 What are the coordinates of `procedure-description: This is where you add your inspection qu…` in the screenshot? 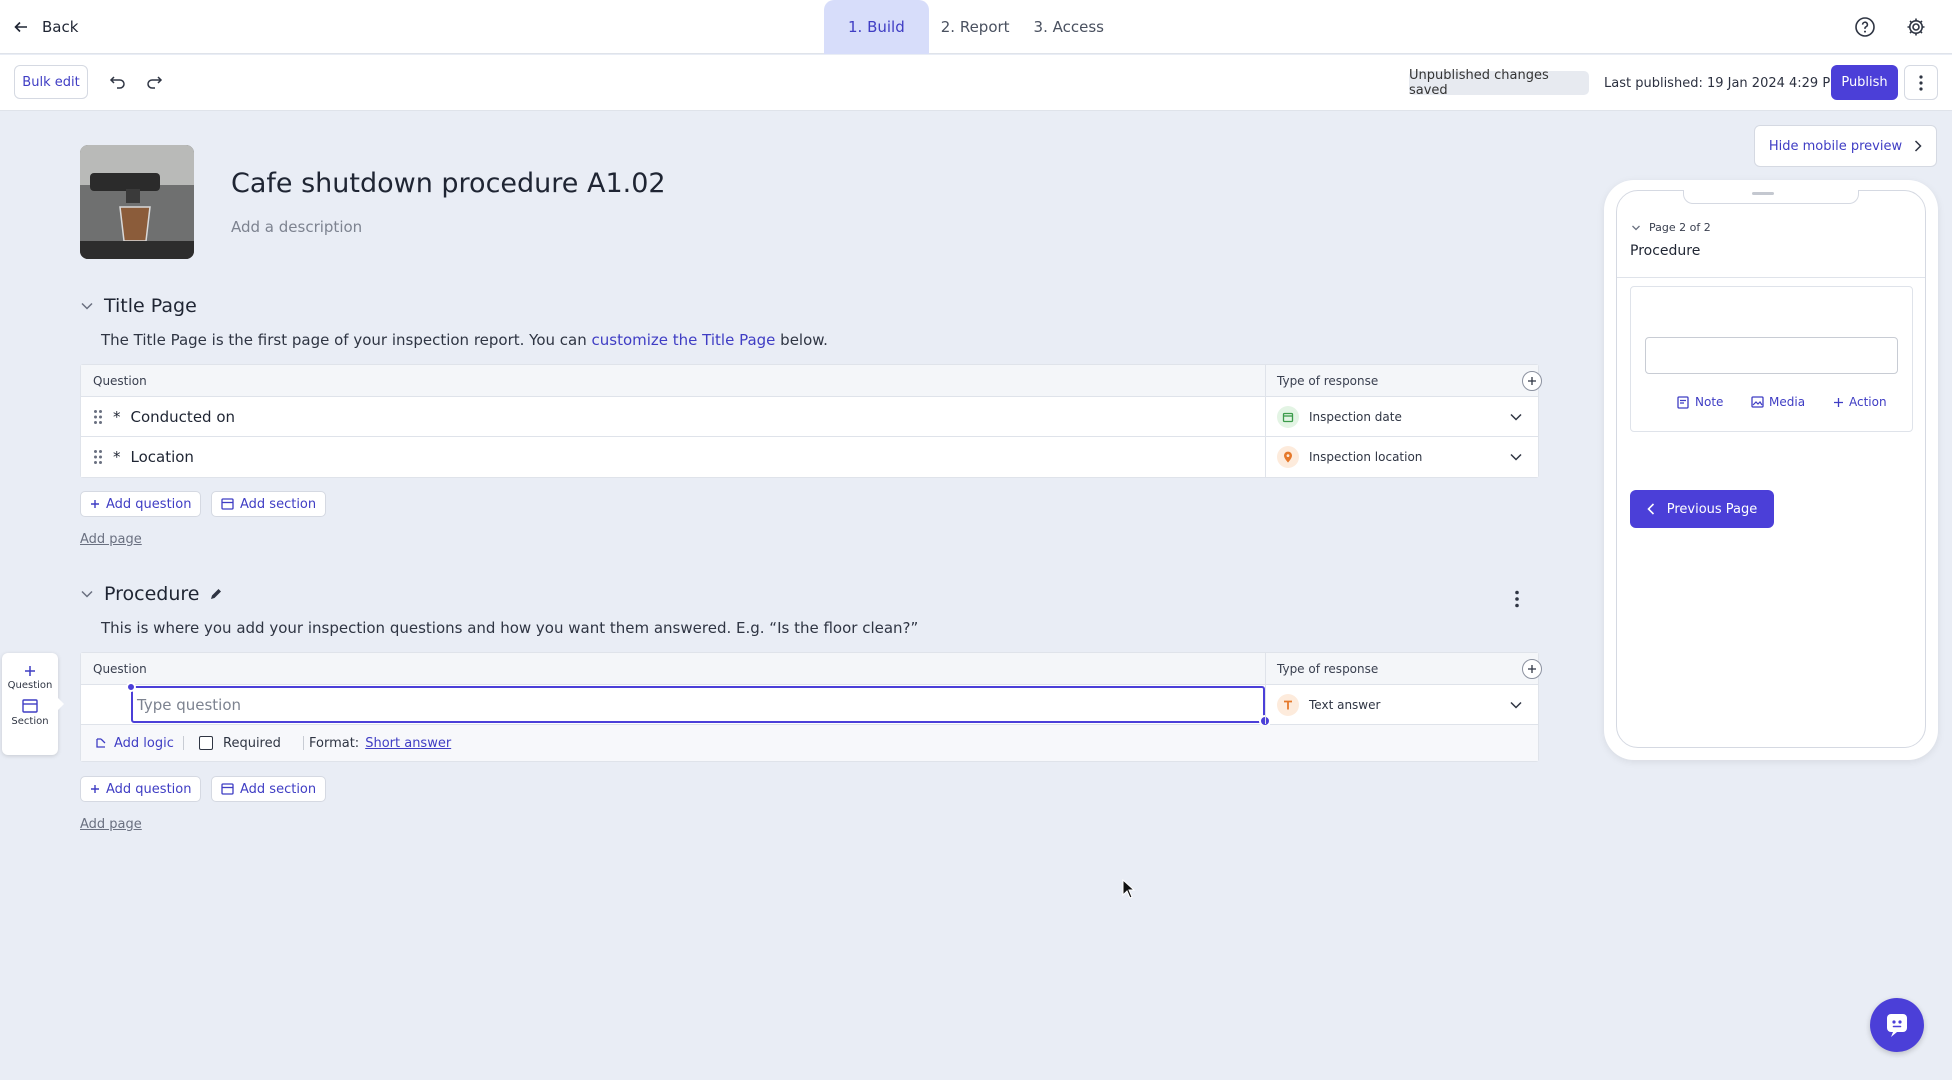 It's located at (510, 628).